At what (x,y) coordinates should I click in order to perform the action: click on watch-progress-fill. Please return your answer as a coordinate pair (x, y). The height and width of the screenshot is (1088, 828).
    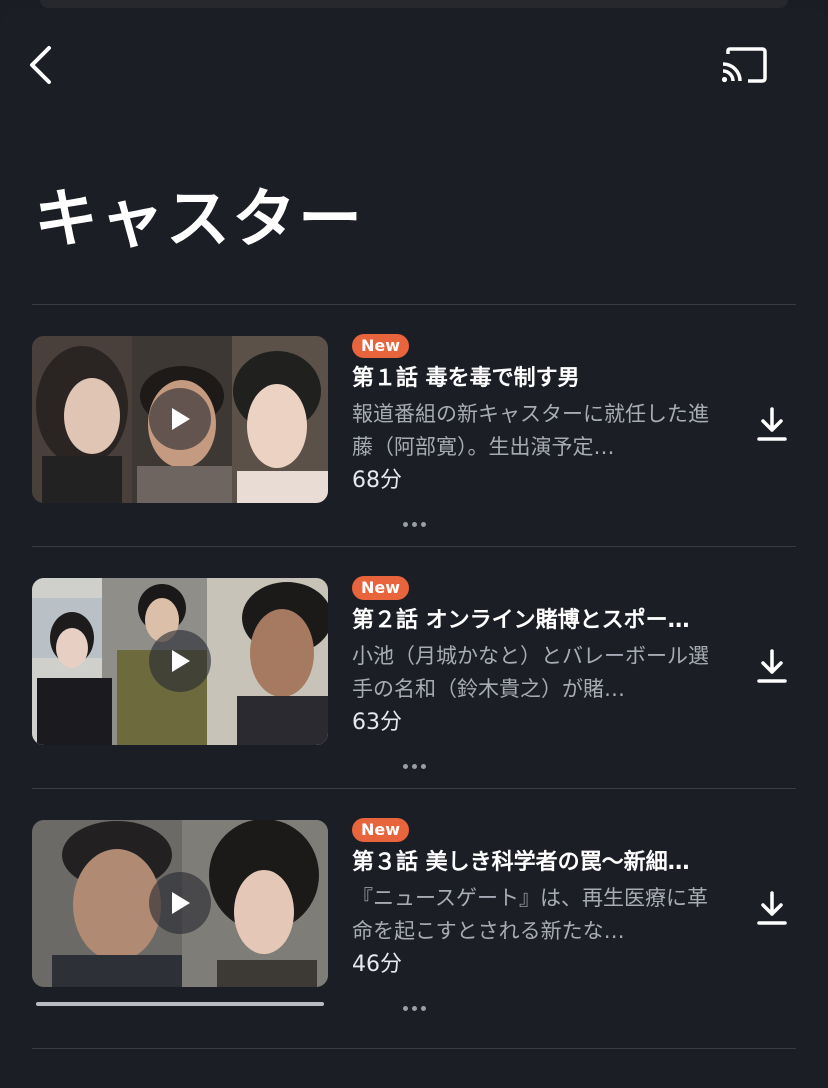
    Looking at the image, I should click on (180, 1004).